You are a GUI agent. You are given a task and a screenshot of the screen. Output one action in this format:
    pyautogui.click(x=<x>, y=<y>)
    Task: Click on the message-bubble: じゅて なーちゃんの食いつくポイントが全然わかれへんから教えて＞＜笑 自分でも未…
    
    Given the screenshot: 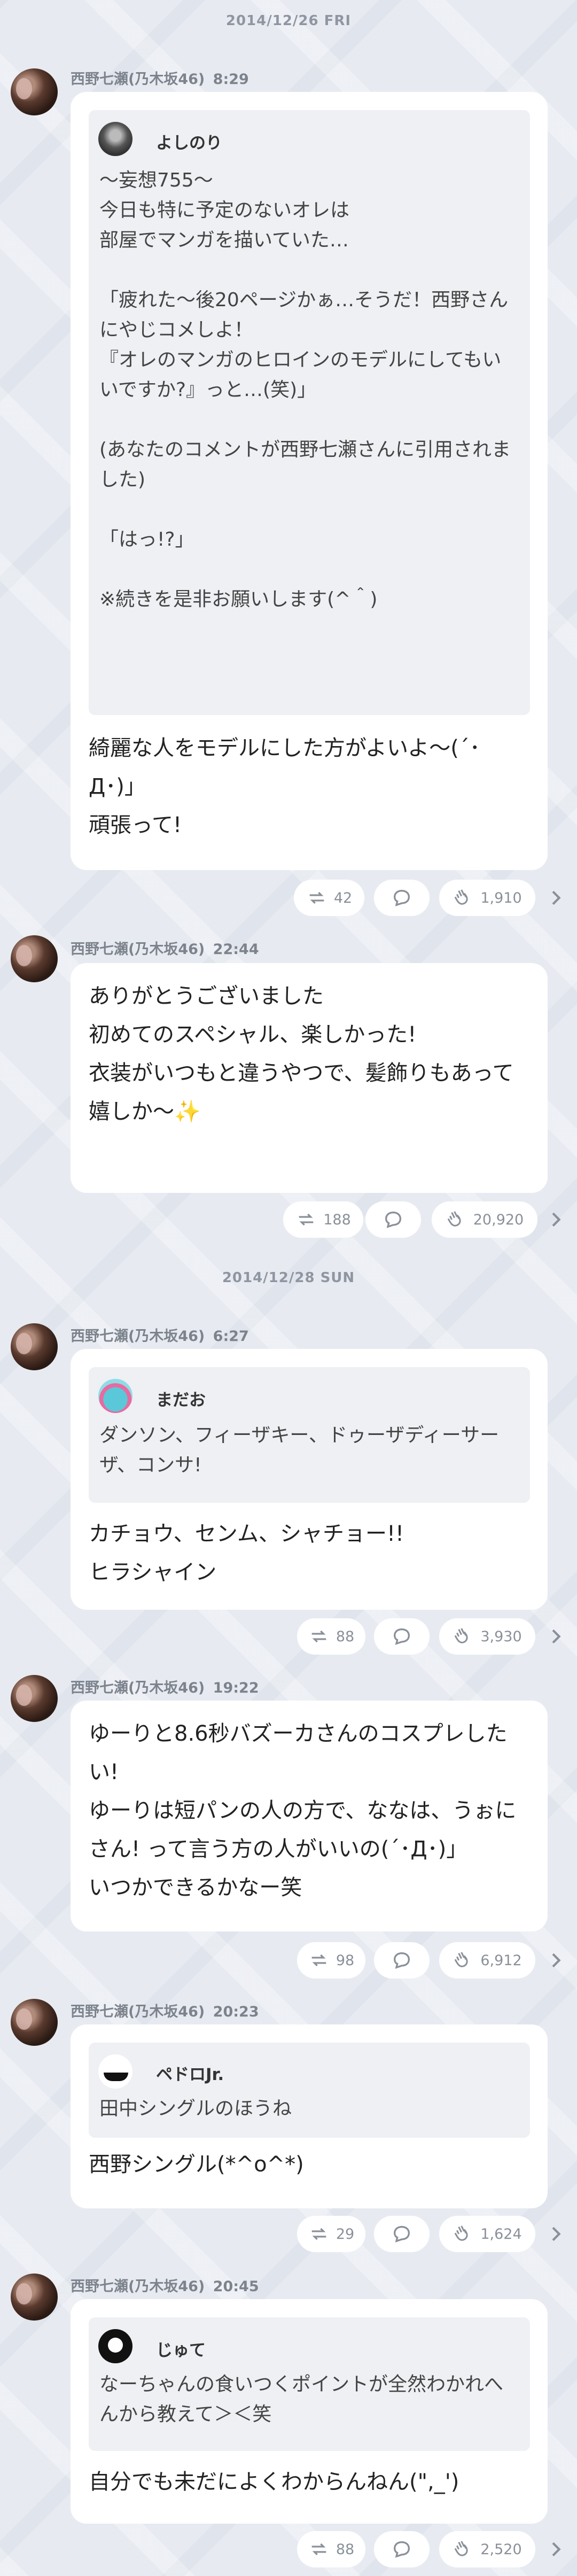 What is the action you would take?
    pyautogui.click(x=309, y=2411)
    